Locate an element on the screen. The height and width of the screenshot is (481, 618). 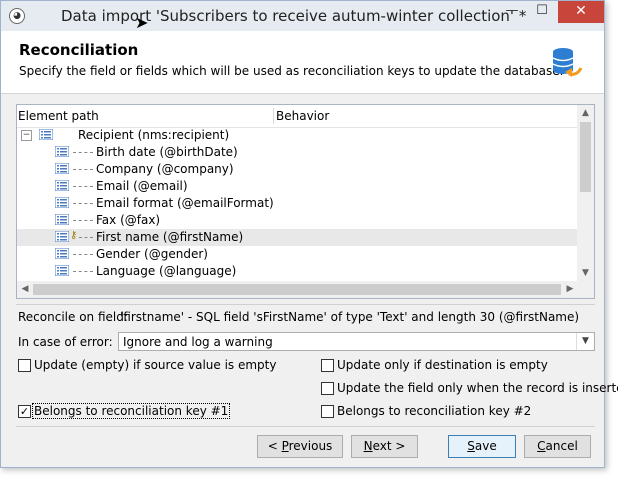
save-button: Save is located at coordinates (482, 446).